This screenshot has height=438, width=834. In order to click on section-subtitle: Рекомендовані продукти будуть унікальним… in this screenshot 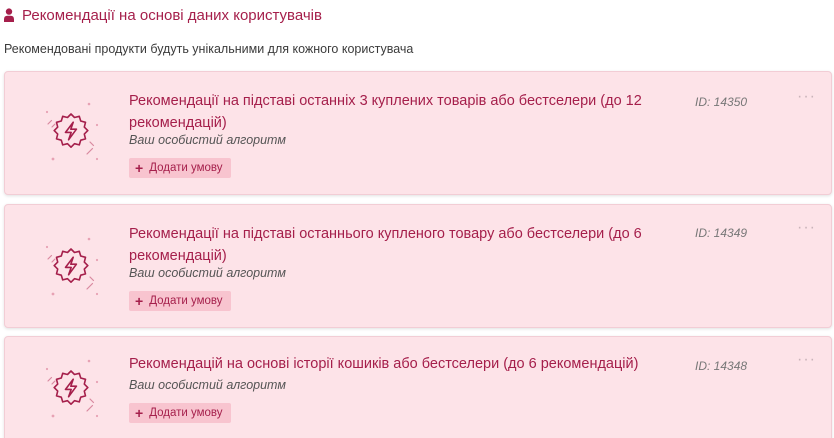, I will do `click(209, 49)`.